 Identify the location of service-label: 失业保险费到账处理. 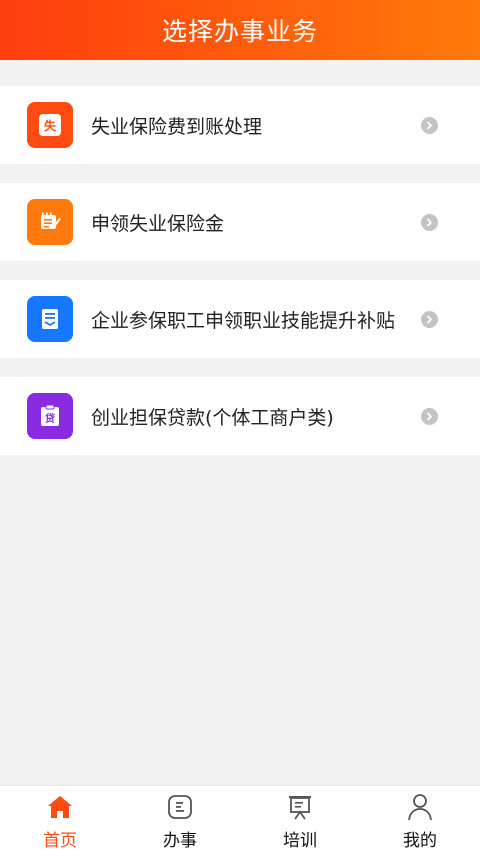
(177, 126).